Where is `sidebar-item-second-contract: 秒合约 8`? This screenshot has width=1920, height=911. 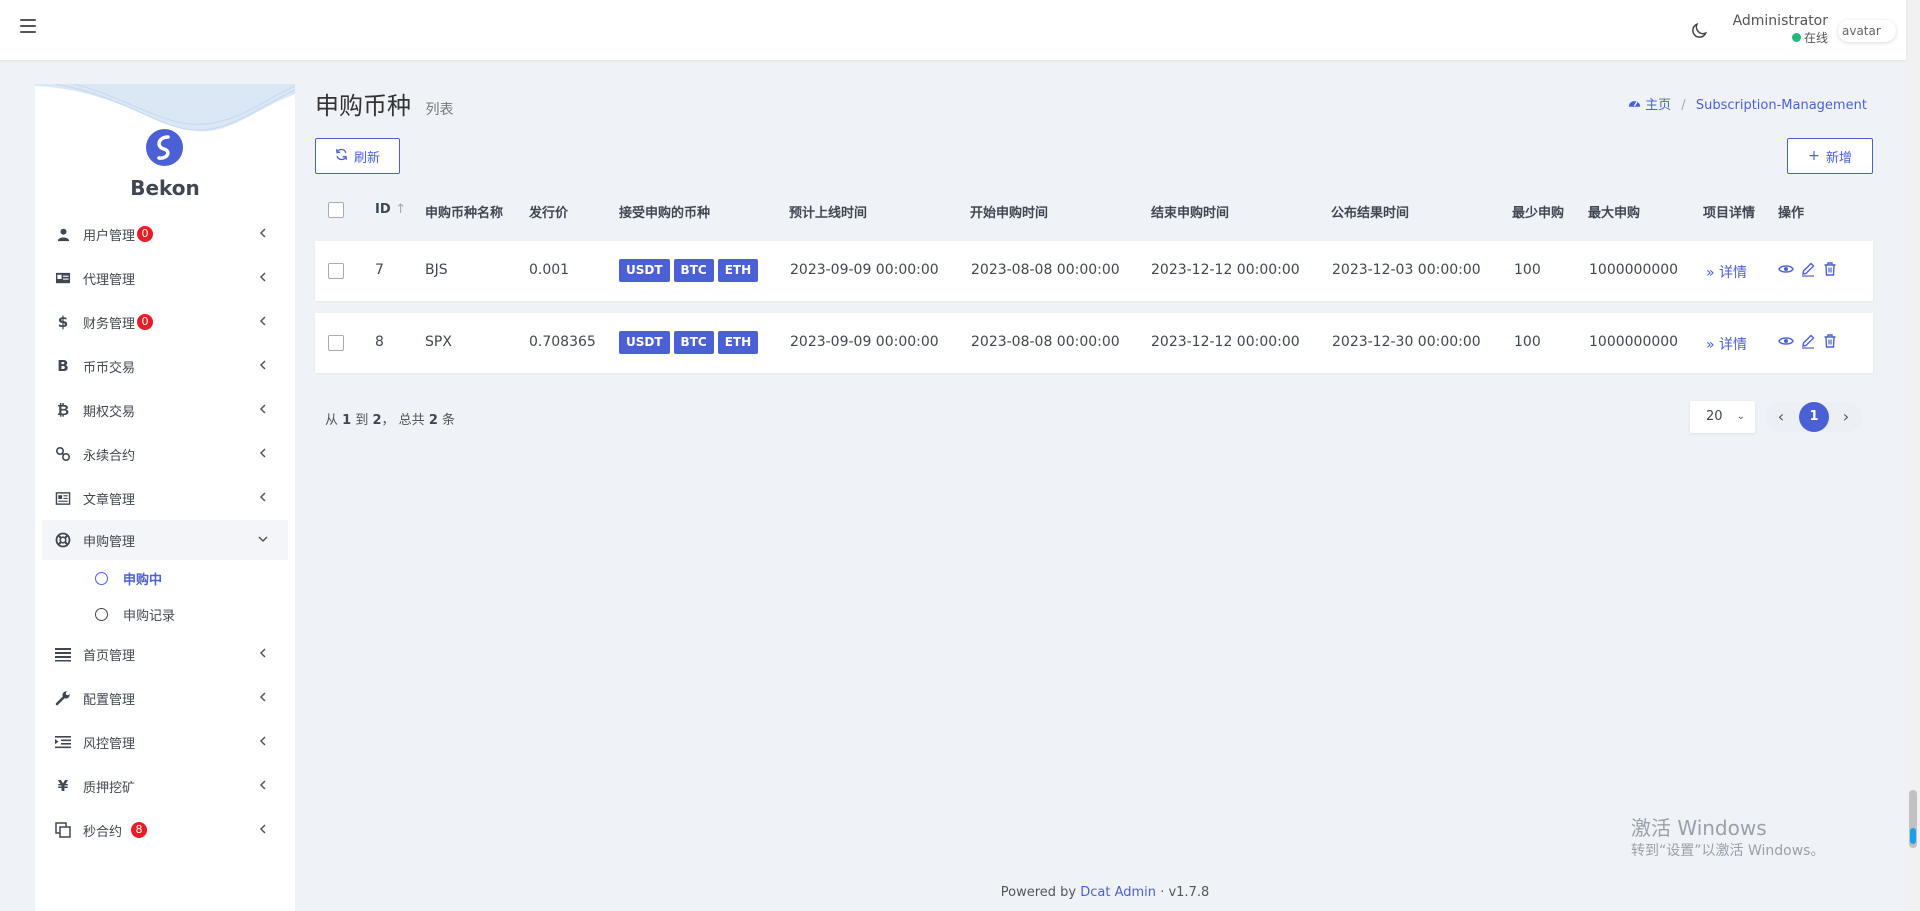 sidebar-item-second-contract: 秒合约 8 is located at coordinates (165, 830).